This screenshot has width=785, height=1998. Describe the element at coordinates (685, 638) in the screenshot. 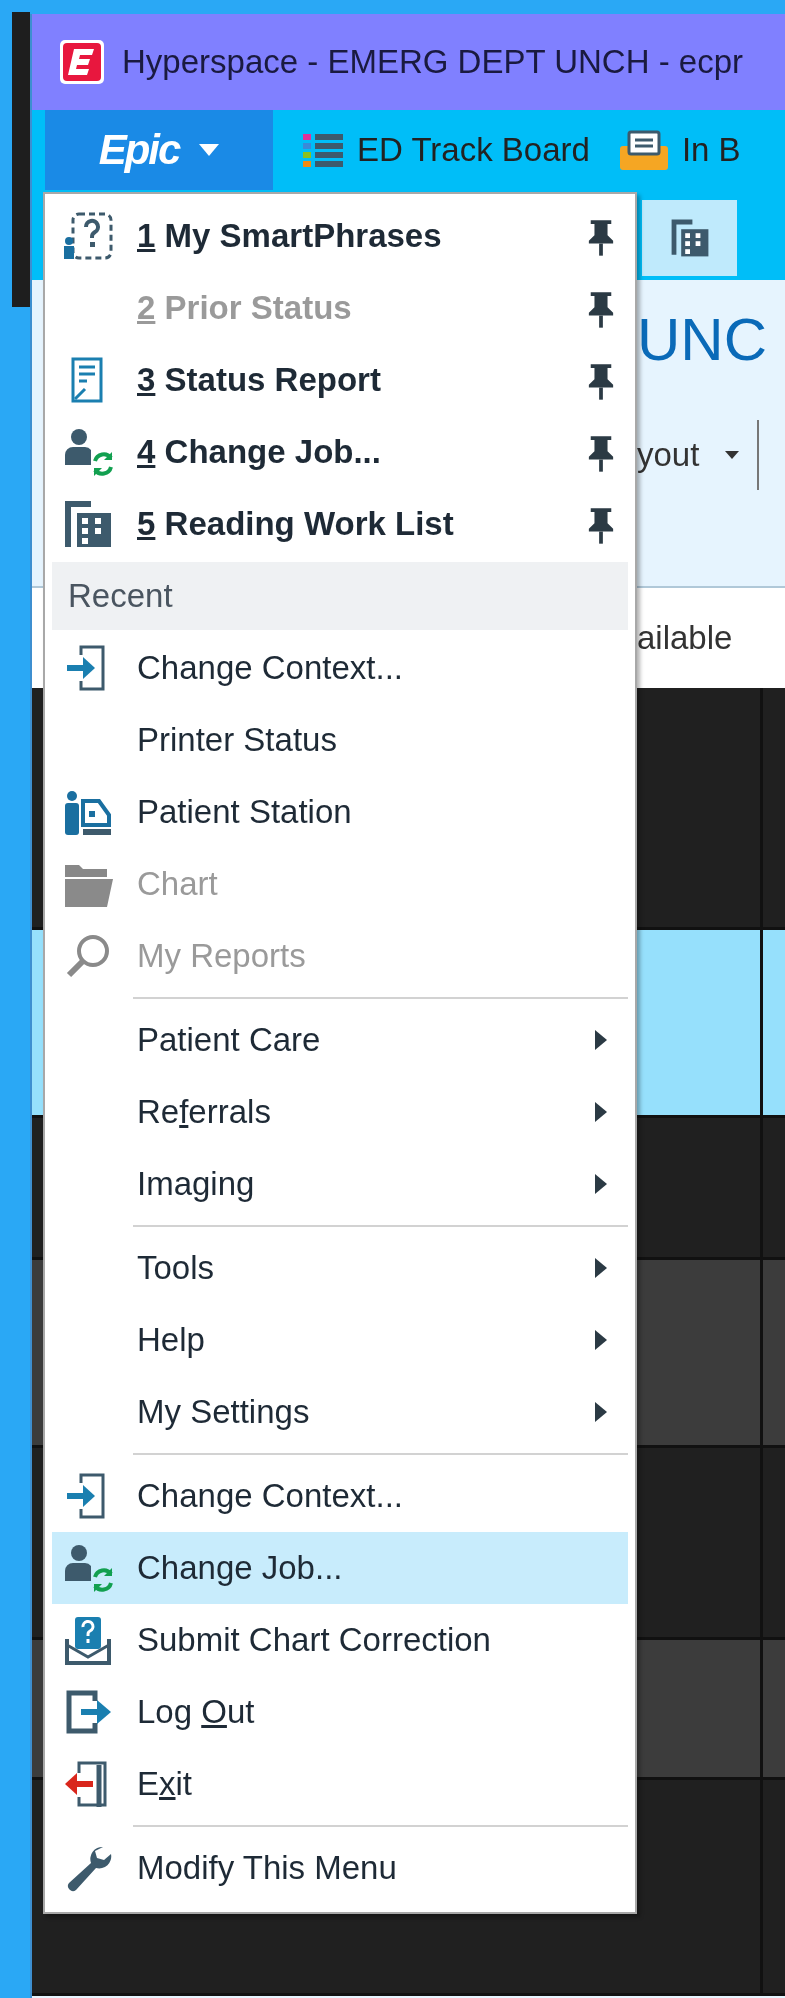

I see `column-header: ailable` at that location.